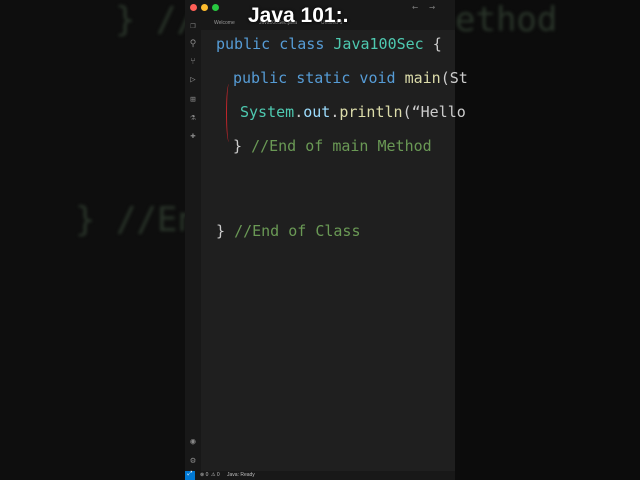  Describe the element at coordinates (229, 113) in the screenshot. I see `red-annotation-bracket` at that location.